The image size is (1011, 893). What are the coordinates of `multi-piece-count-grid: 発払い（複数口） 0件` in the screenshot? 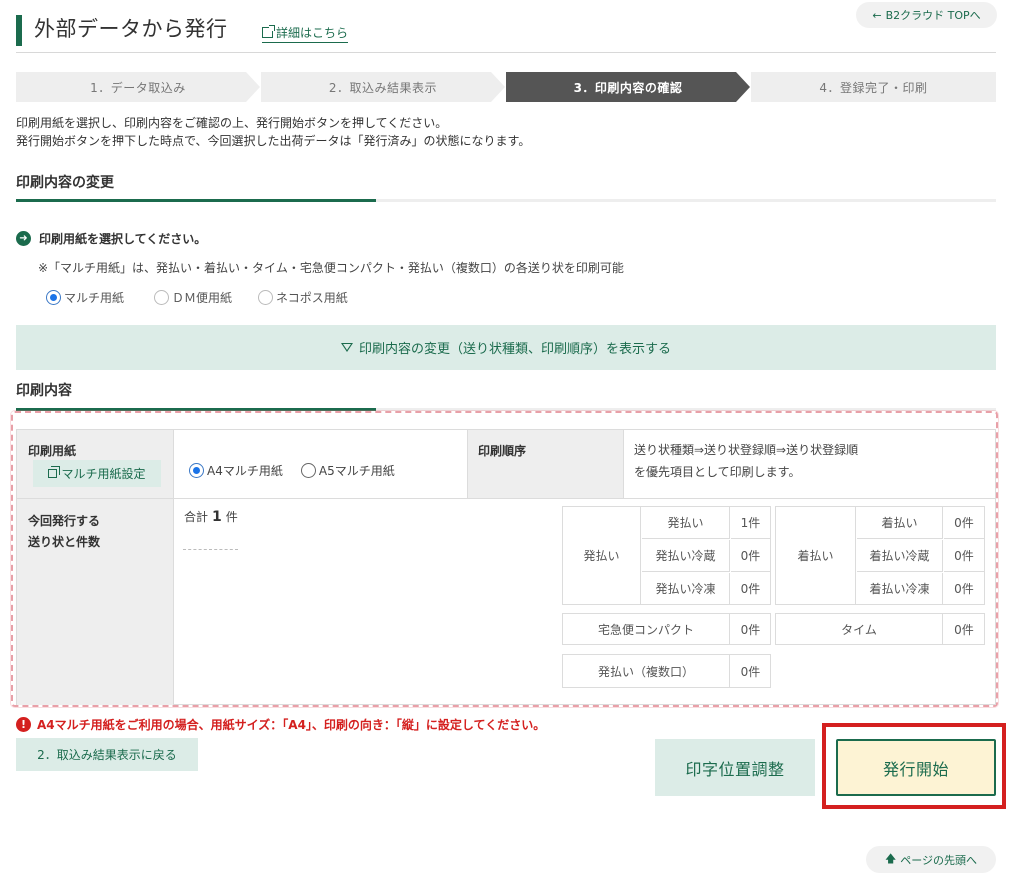 It's located at (666, 671).